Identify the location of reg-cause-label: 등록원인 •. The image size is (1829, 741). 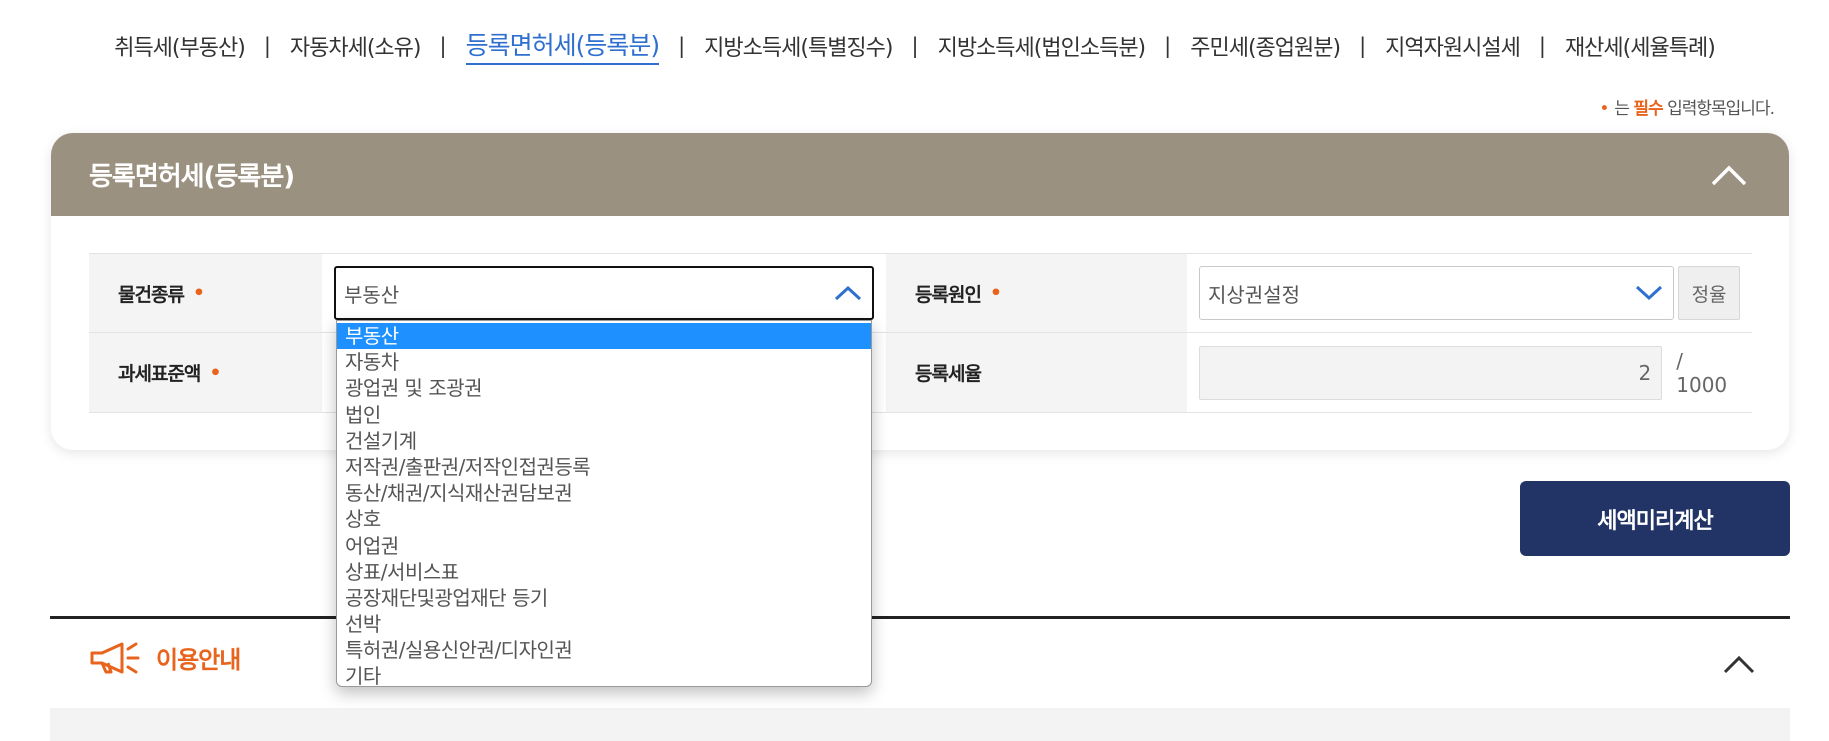
(1036, 293).